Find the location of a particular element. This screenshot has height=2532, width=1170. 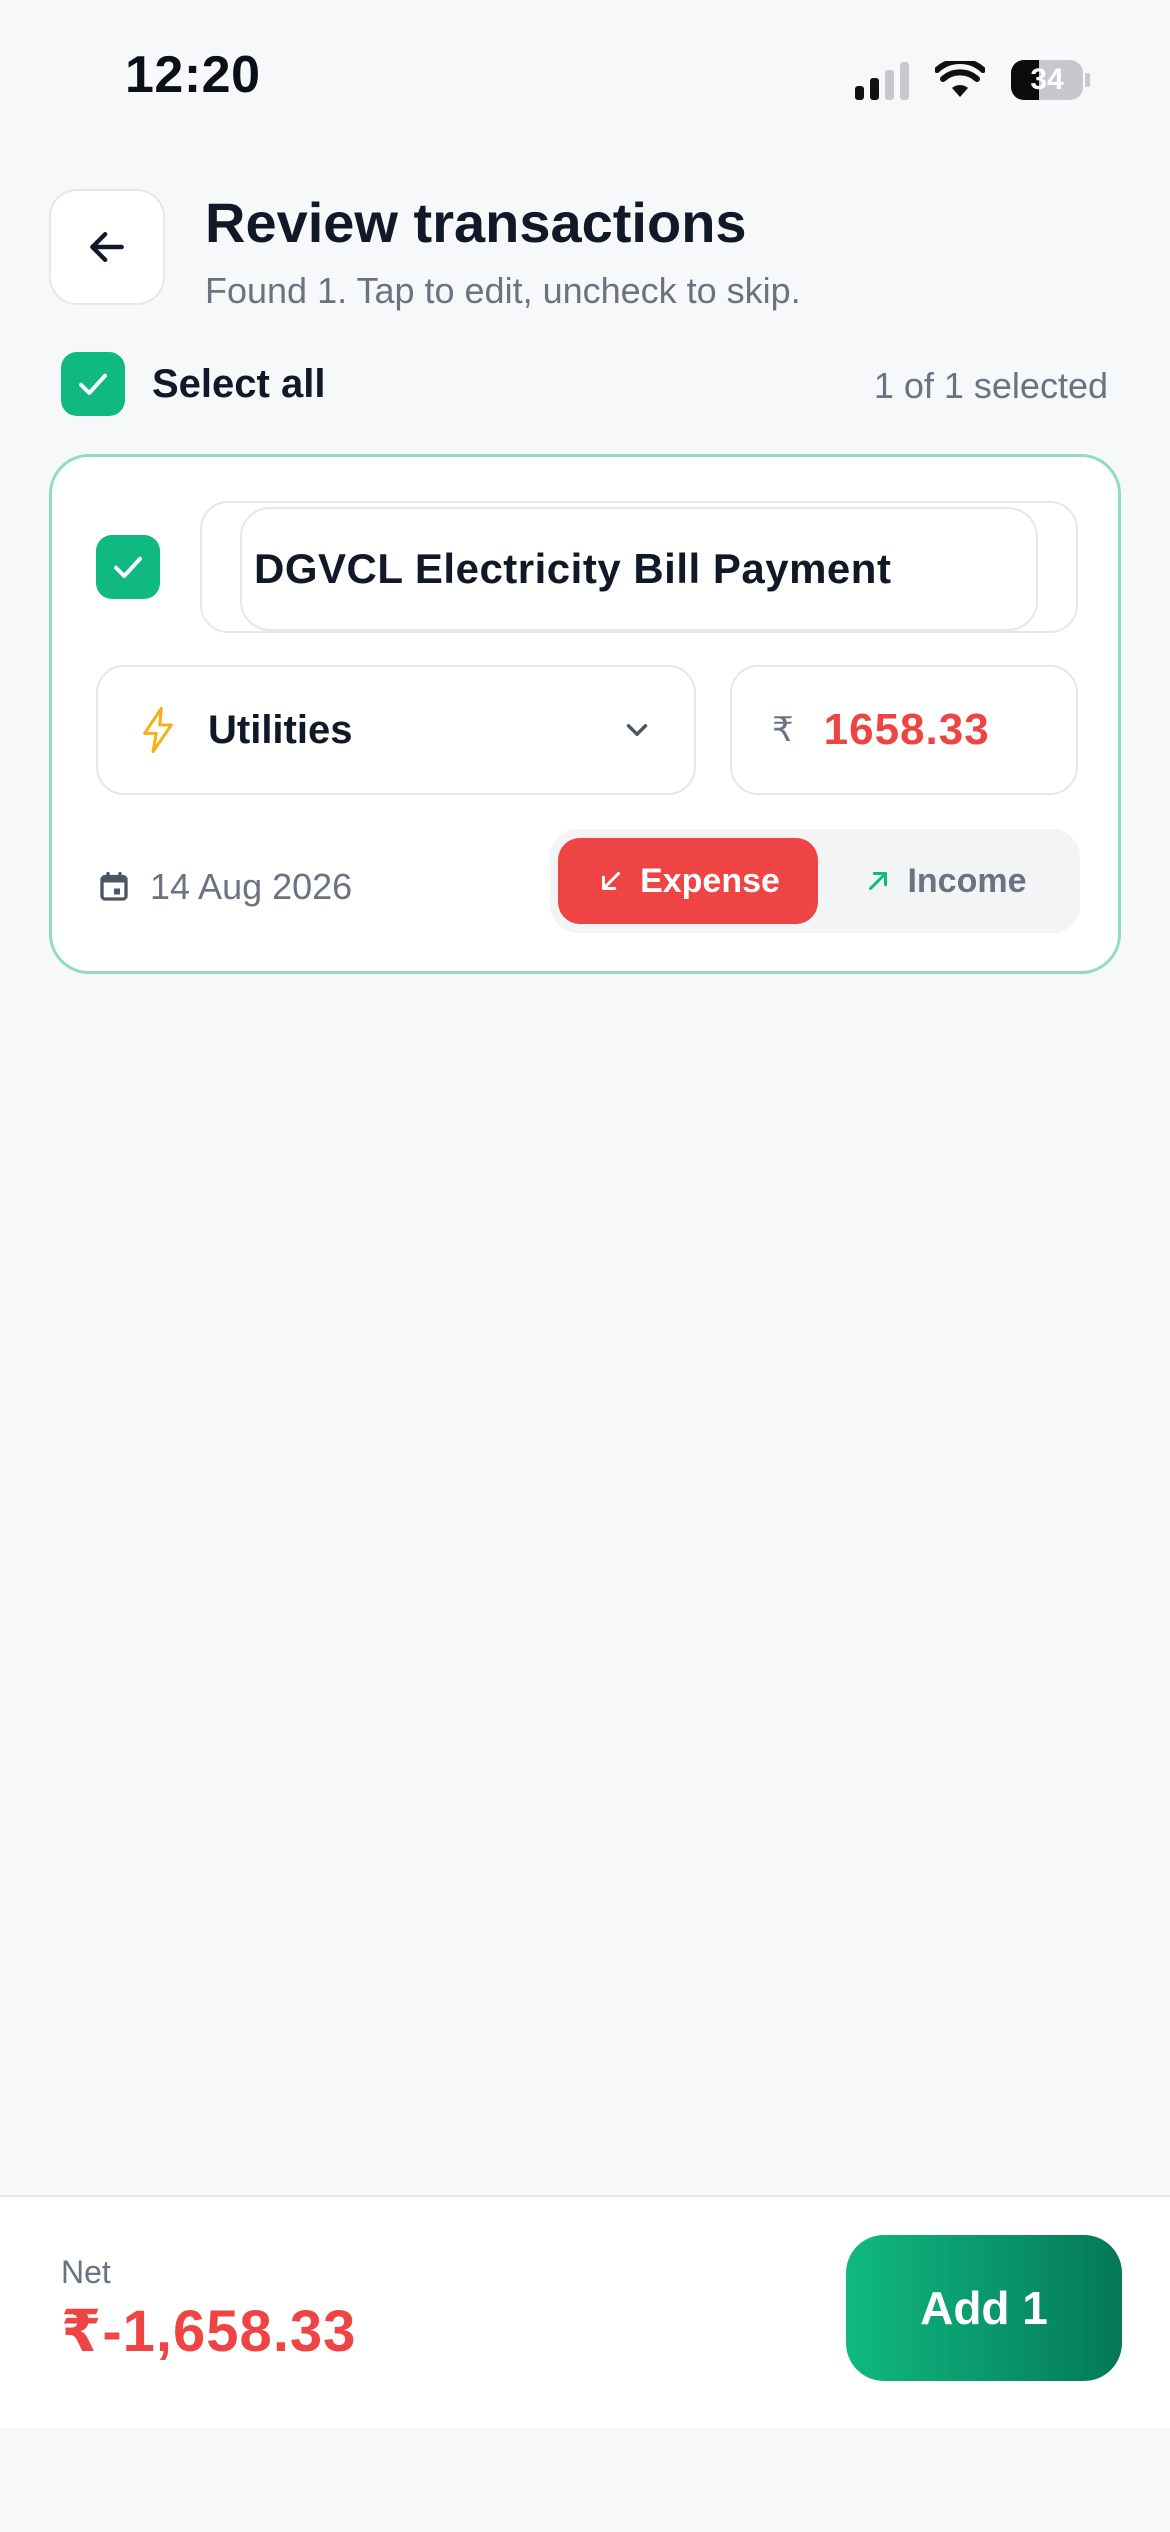

arrow-left-icon is located at coordinates (107, 247).